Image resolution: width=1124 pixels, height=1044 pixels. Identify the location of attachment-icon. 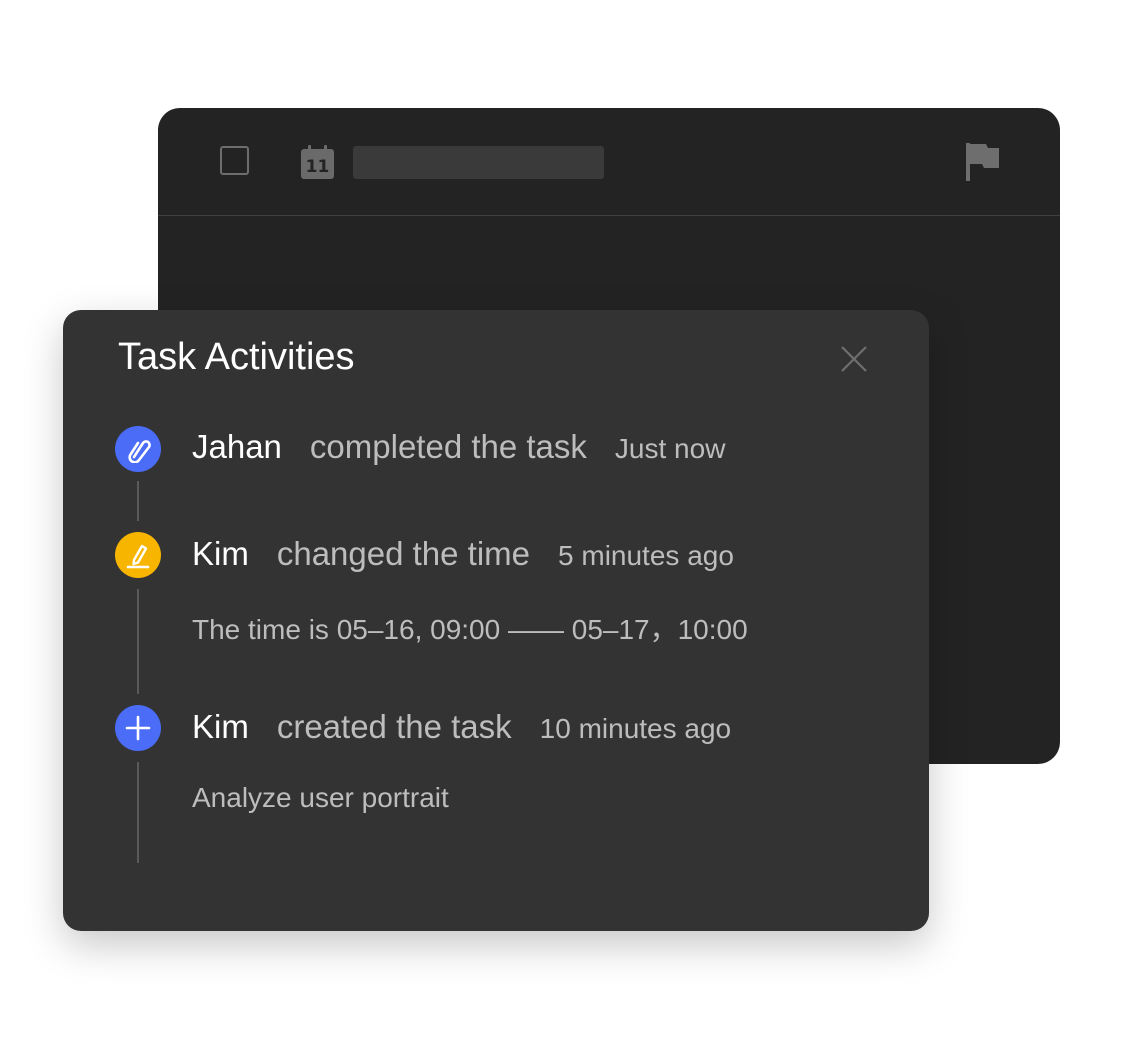
(139, 451).